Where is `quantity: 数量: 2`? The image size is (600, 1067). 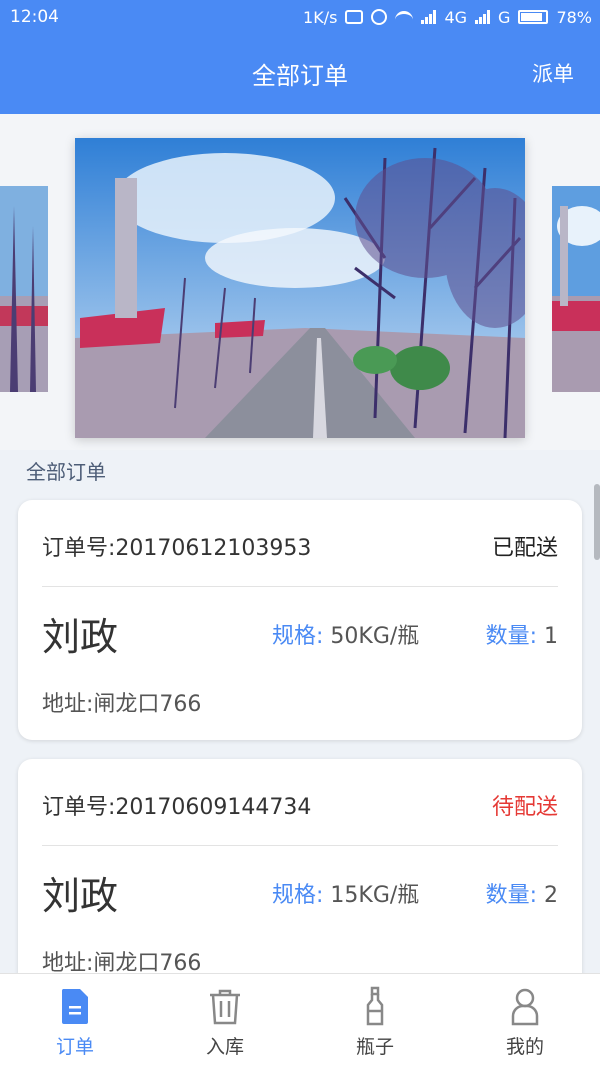
quantity: 数量: 2 is located at coordinates (522, 893).